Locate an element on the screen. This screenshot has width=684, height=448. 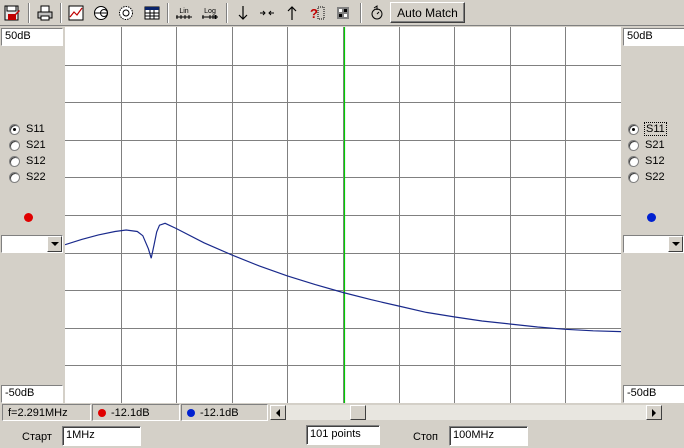
arrow-down-icon is located at coordinates (243, 13).